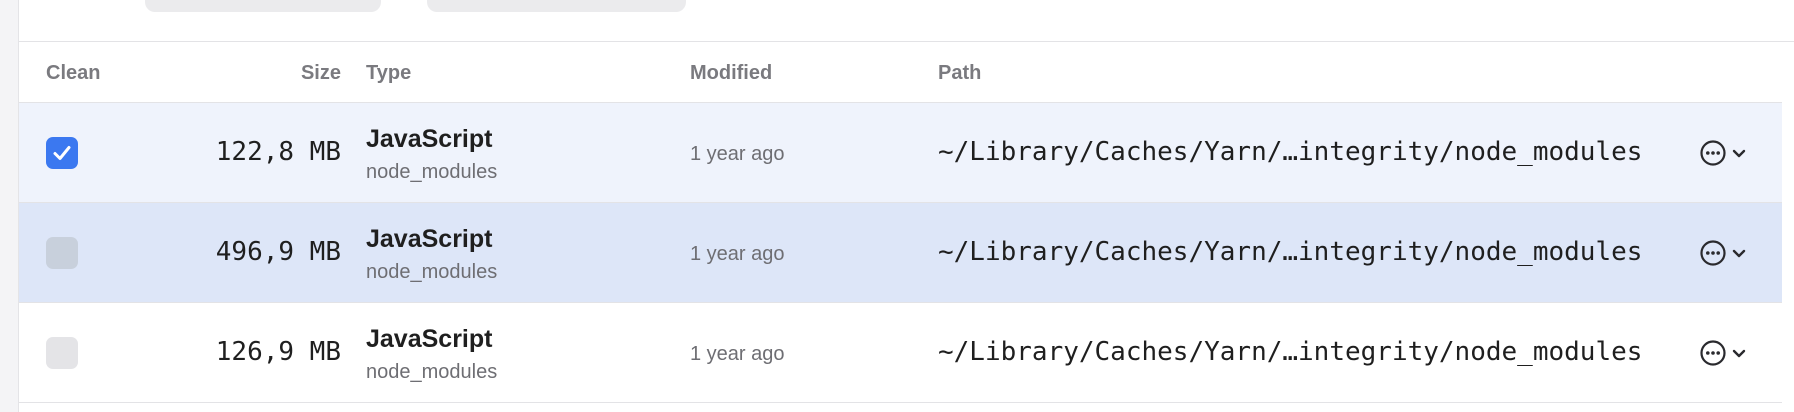  Describe the element at coordinates (278, 152) in the screenshot. I see `row-size: 122,8 MB` at that location.